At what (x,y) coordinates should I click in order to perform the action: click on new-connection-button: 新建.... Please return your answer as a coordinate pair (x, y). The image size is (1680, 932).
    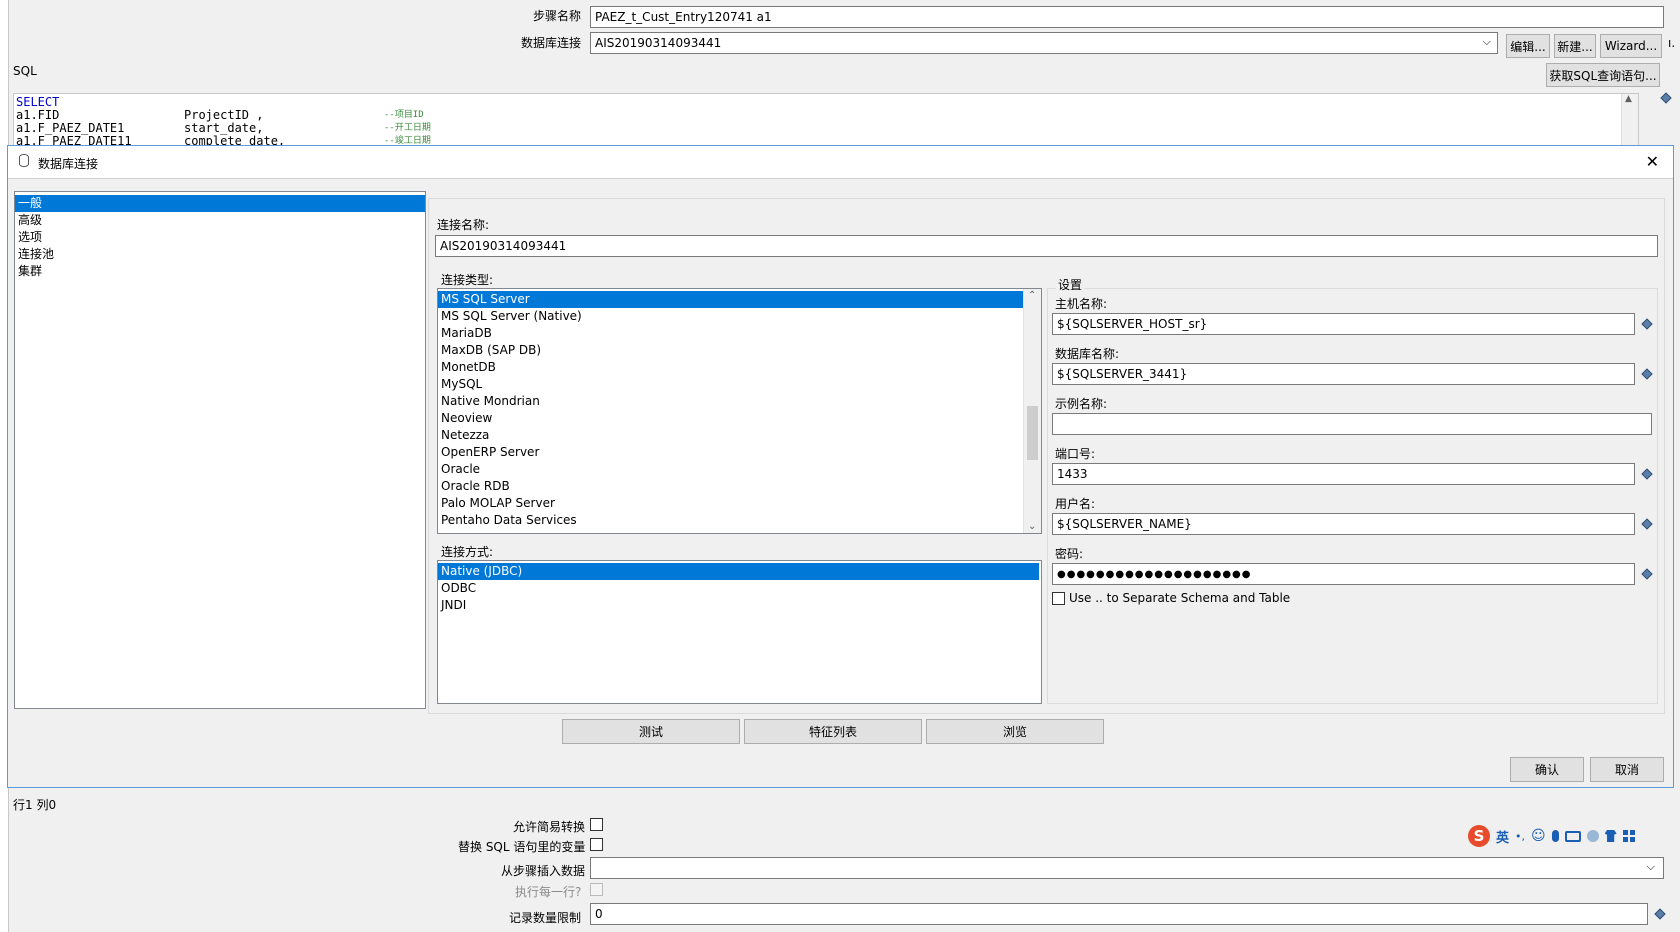
    Looking at the image, I should click on (1575, 46).